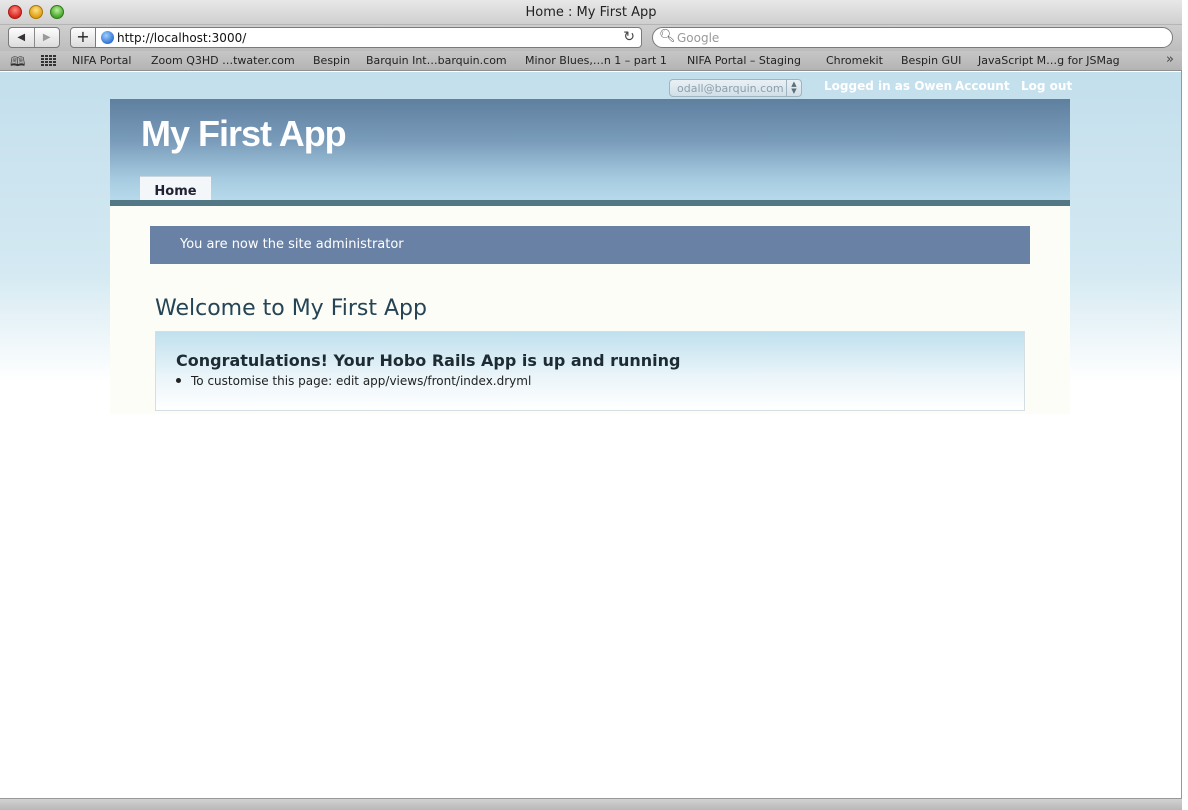 The width and height of the screenshot is (1188, 810). Describe the element at coordinates (912, 37) in the screenshot. I see `search-field: 🔍︎ Google` at that location.